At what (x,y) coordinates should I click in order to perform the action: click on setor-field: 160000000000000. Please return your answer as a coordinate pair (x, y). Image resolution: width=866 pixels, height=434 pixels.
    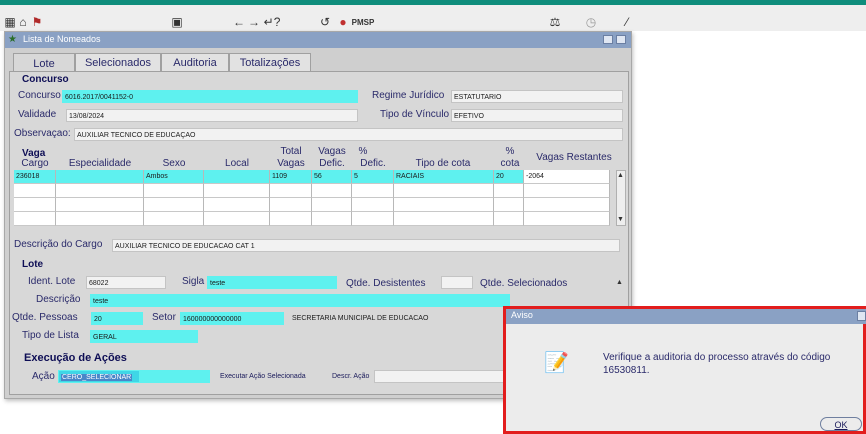
    Looking at the image, I should click on (232, 318).